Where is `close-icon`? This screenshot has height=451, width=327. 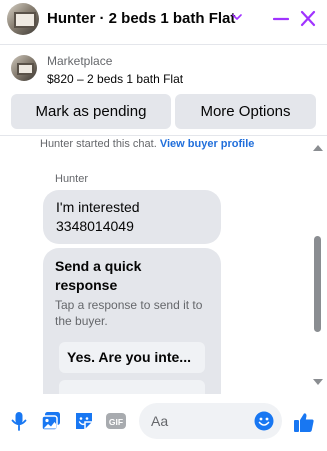
close-icon is located at coordinates (308, 19).